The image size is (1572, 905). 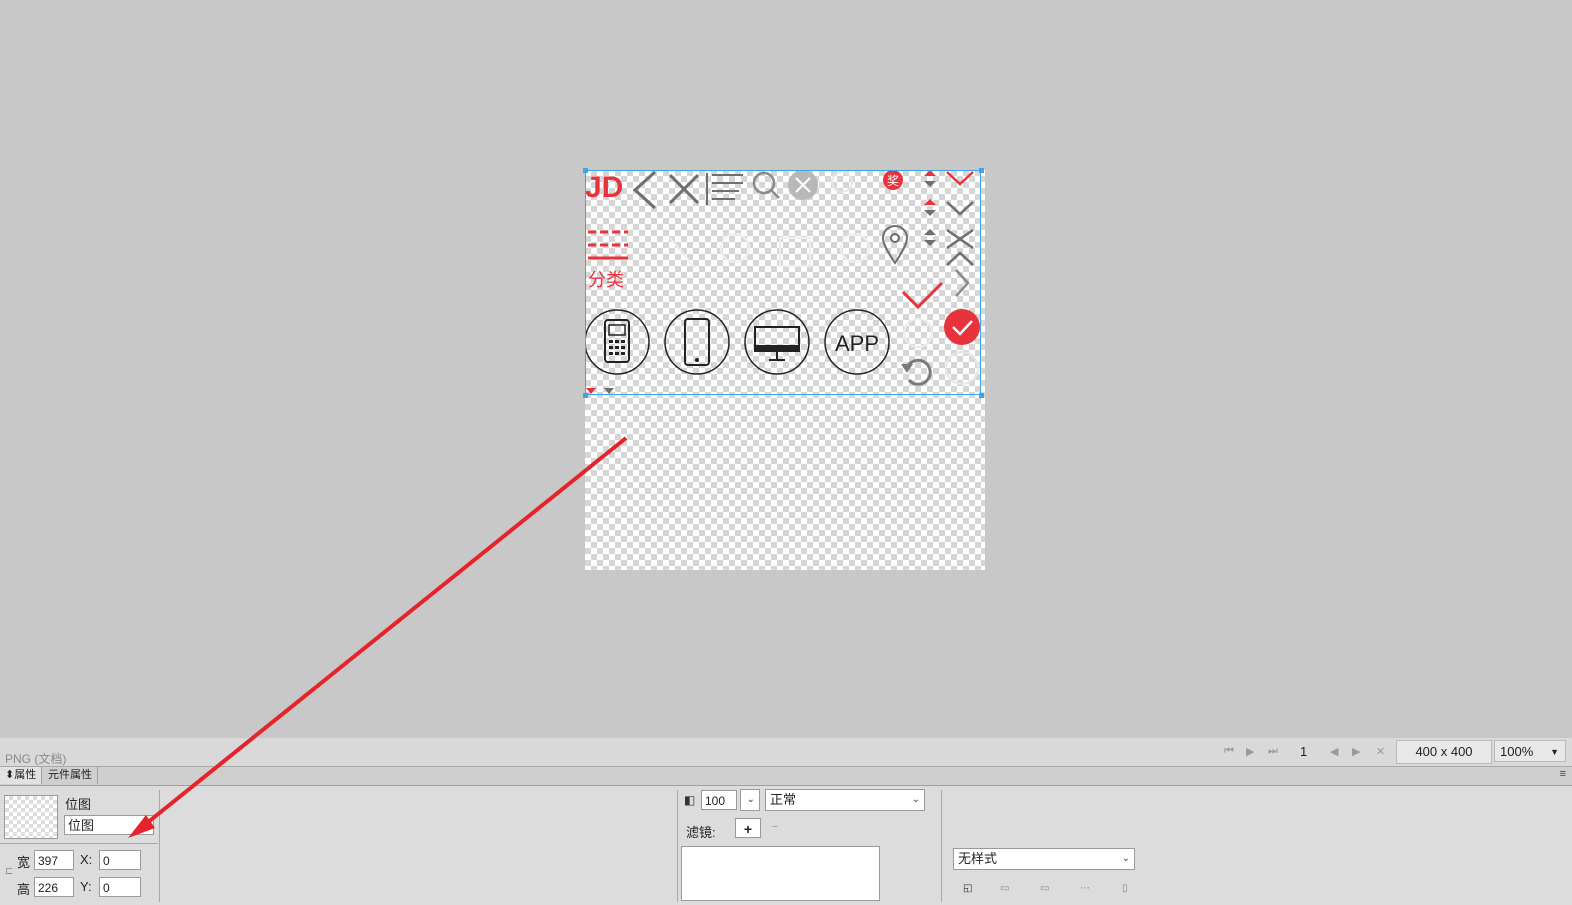 What do you see at coordinates (120, 887) in the screenshot?
I see `y-field: 0` at bounding box center [120, 887].